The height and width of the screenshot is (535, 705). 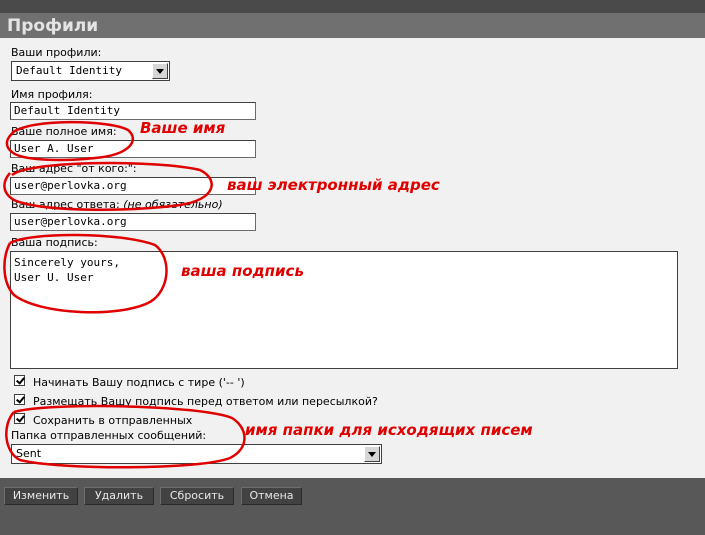 What do you see at coordinates (197, 496) in the screenshot?
I see `reset-button: Сбросить` at bounding box center [197, 496].